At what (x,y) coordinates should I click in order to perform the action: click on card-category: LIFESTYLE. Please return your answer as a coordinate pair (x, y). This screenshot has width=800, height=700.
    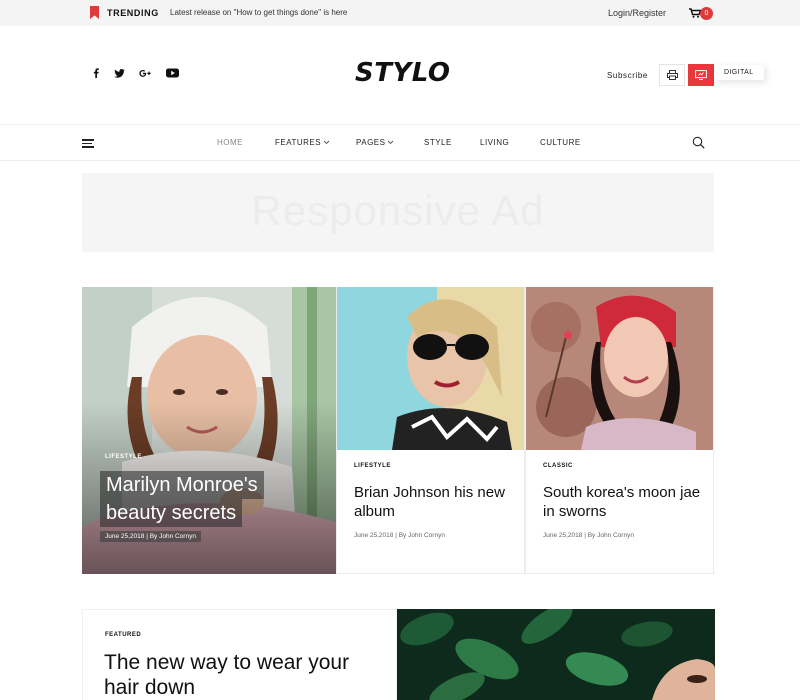
    Looking at the image, I should click on (372, 466).